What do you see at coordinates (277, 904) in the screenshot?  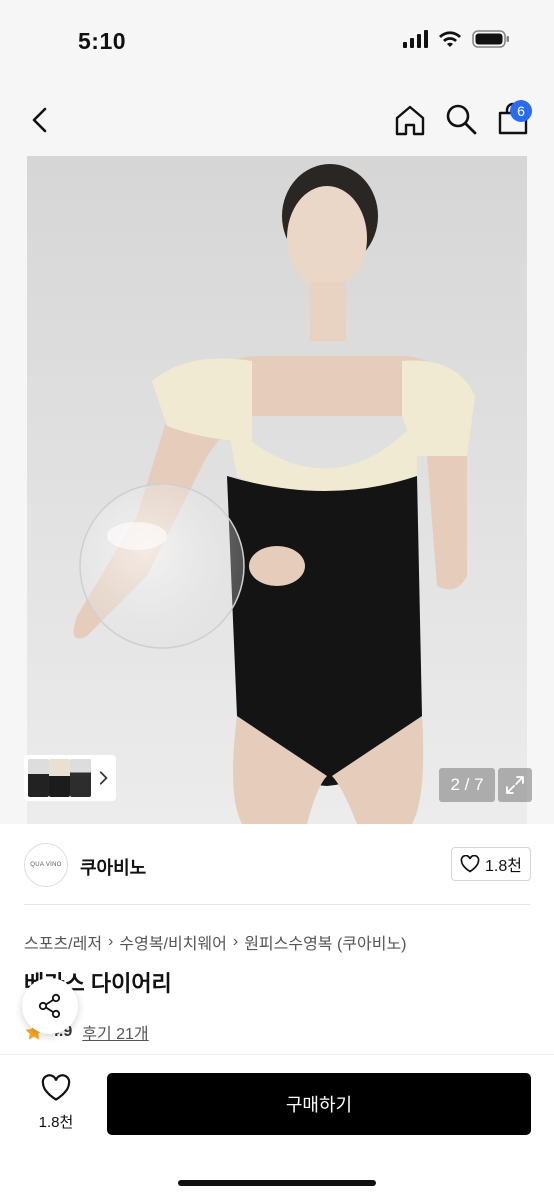 I see `divider` at bounding box center [277, 904].